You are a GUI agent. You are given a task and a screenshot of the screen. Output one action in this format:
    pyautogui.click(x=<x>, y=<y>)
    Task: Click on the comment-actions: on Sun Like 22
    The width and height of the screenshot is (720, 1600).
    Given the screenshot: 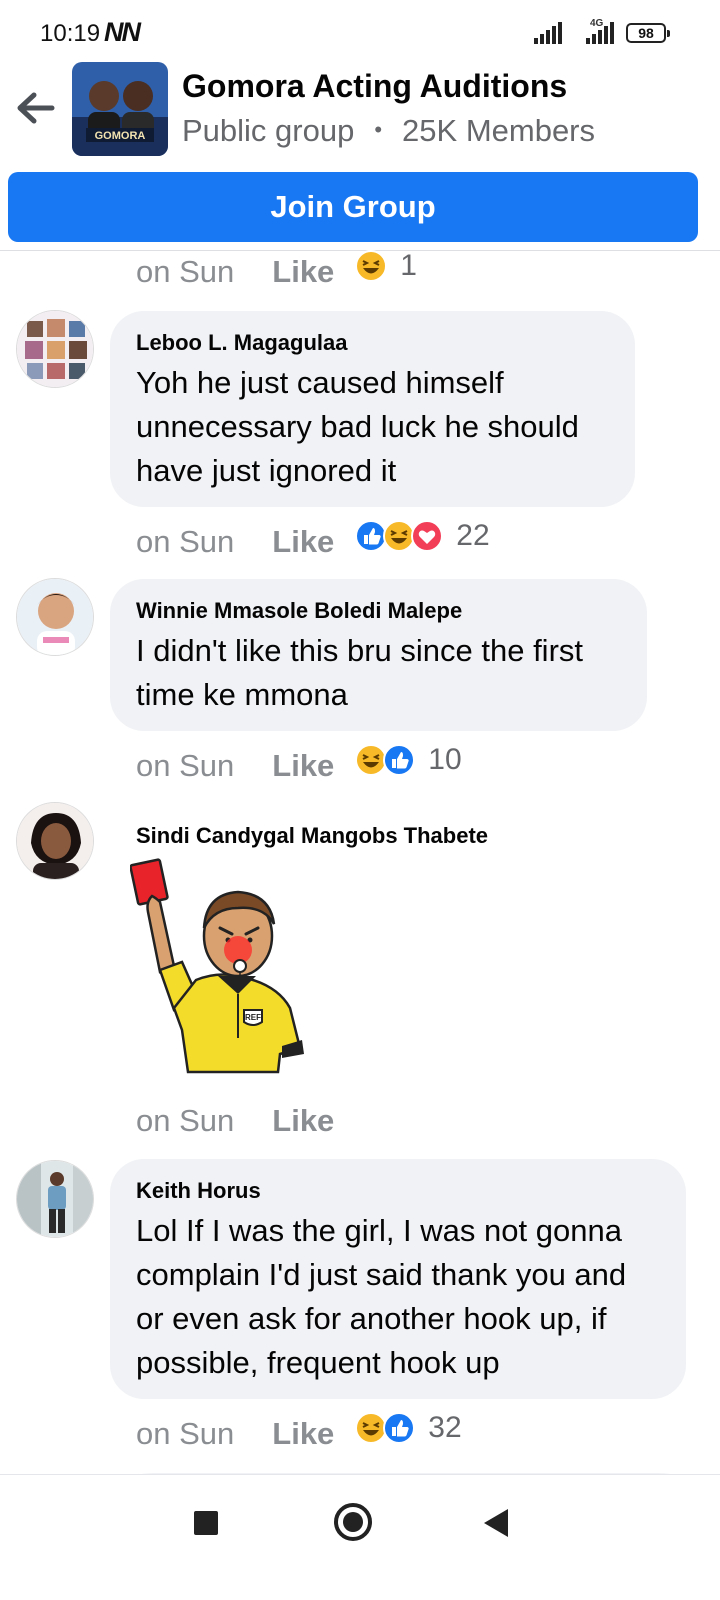 What is the action you would take?
    pyautogui.click(x=313, y=541)
    